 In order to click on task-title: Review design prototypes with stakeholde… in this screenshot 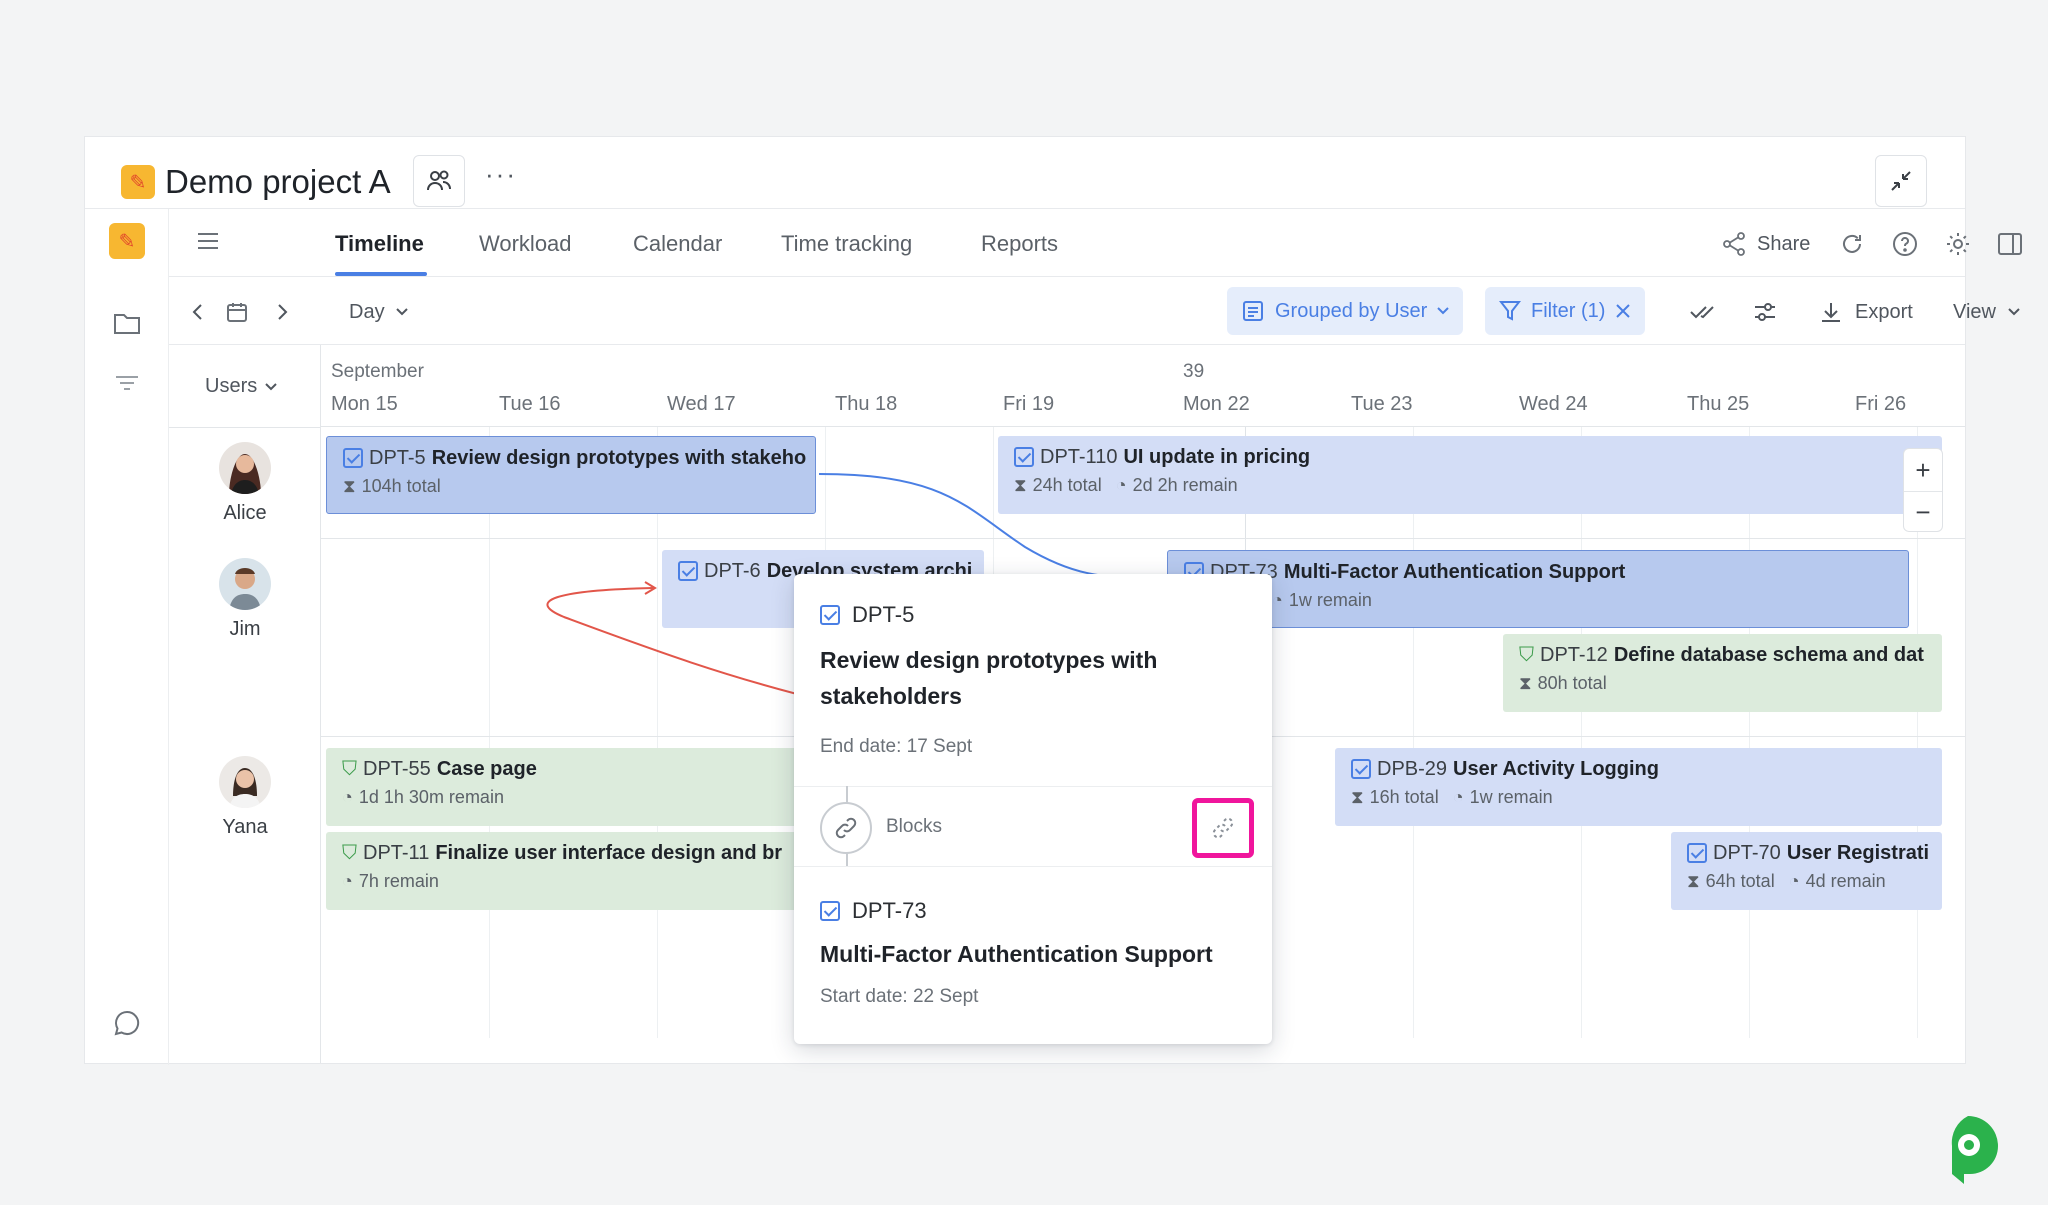, I will do `click(989, 678)`.